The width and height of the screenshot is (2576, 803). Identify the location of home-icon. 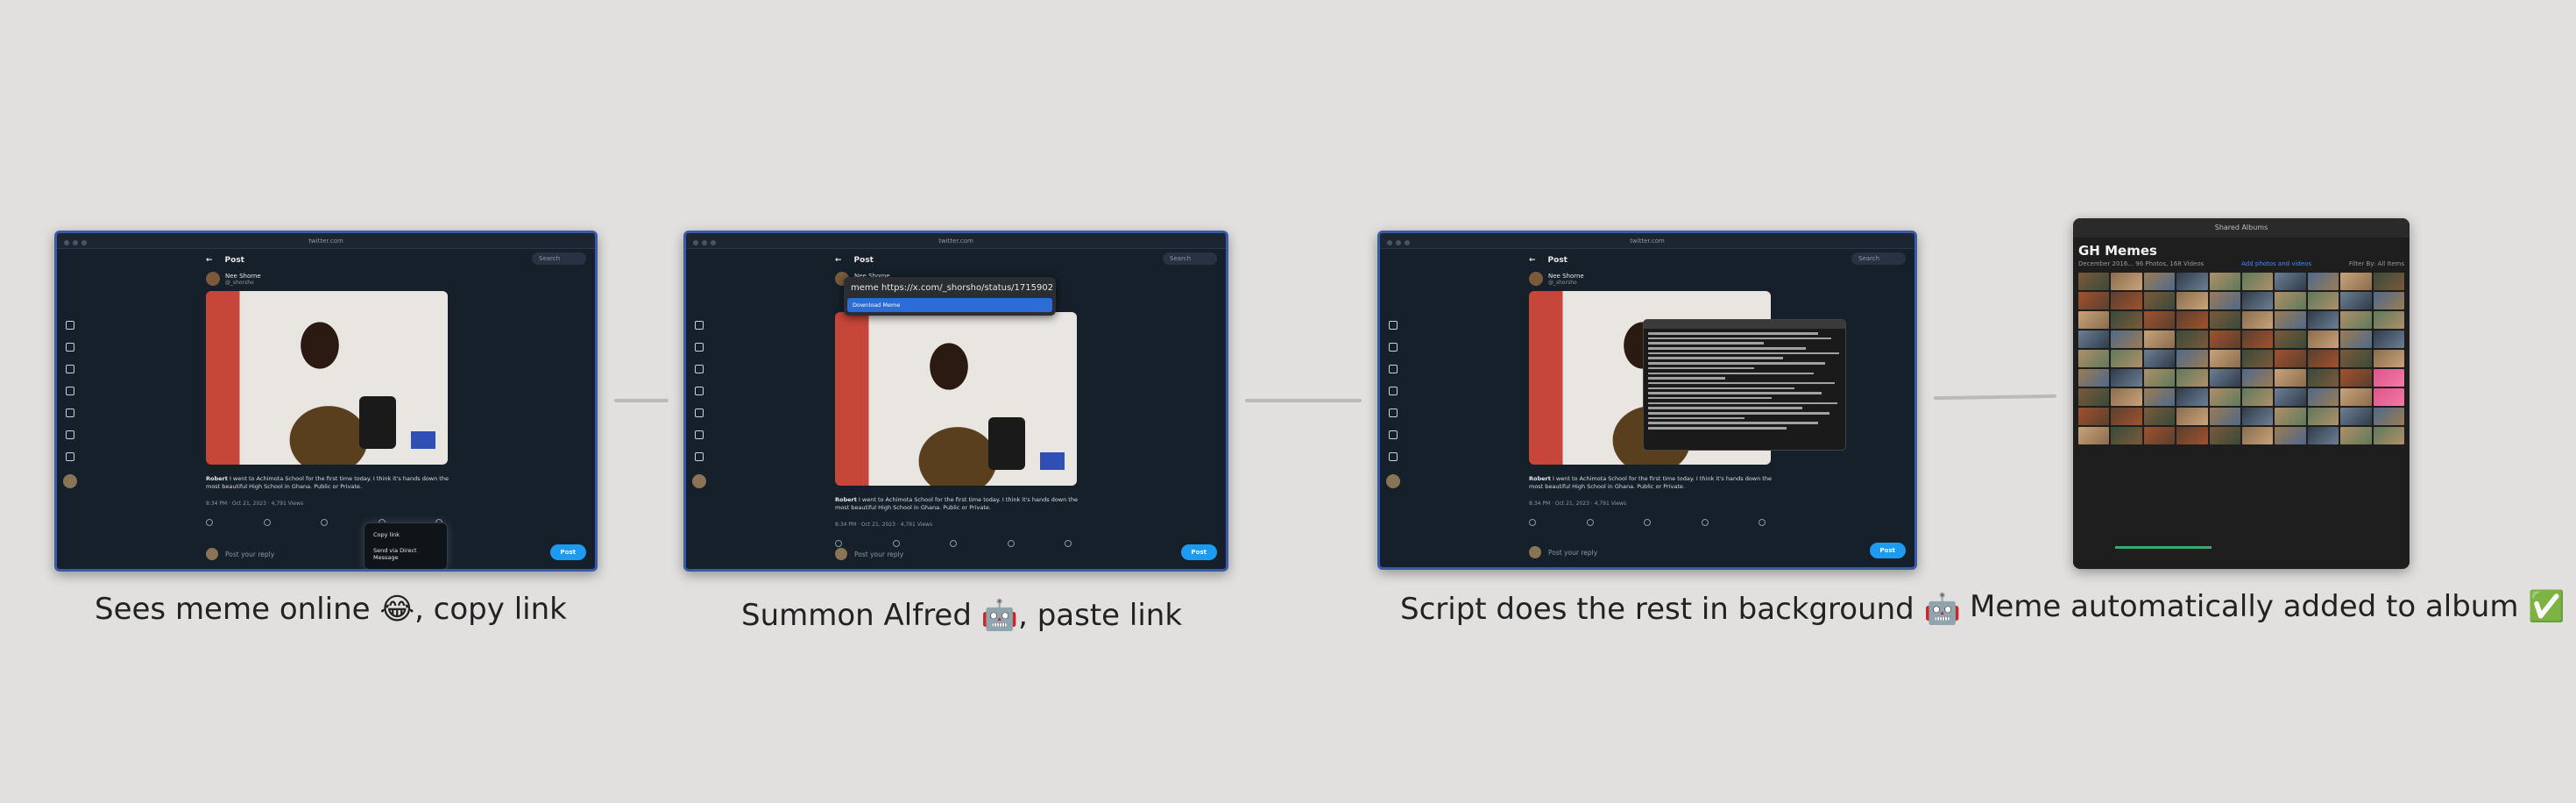
(699, 325).